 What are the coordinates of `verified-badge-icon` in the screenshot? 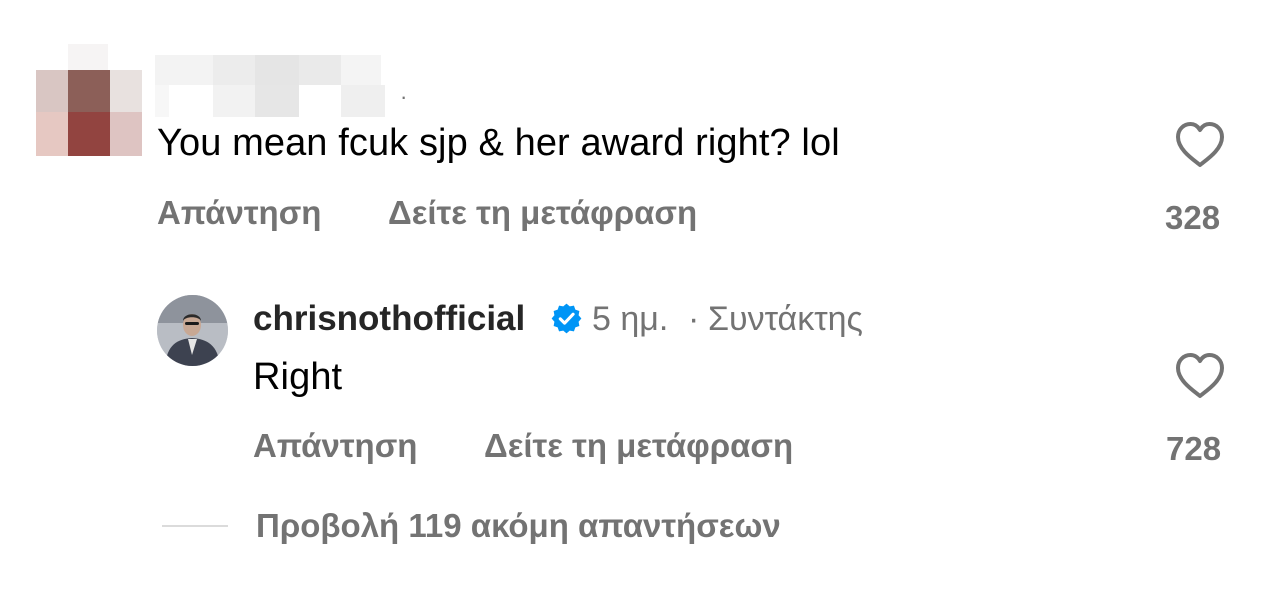 It's located at (566, 318).